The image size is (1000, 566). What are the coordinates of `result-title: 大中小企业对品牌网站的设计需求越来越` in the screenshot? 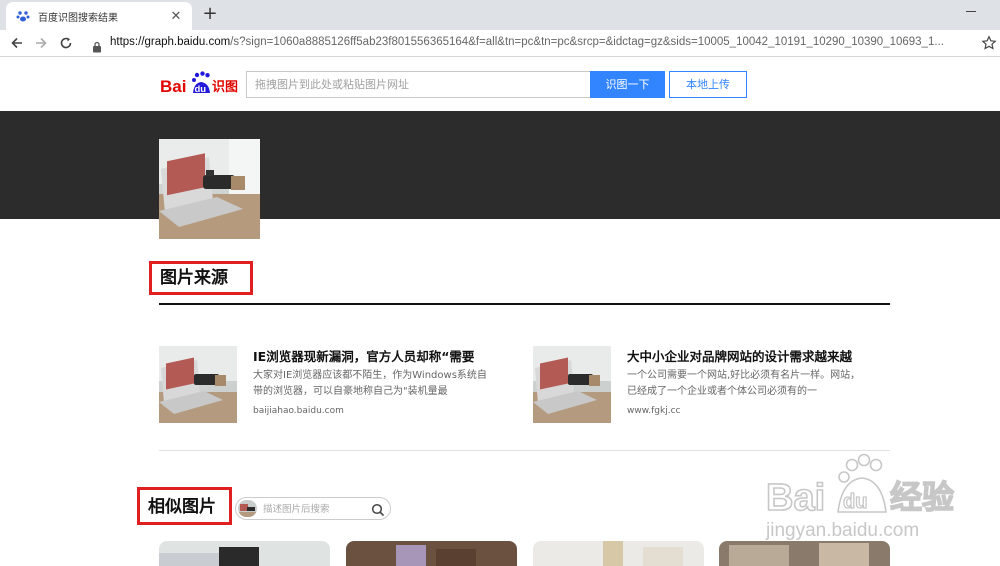 It's located at (739, 355).